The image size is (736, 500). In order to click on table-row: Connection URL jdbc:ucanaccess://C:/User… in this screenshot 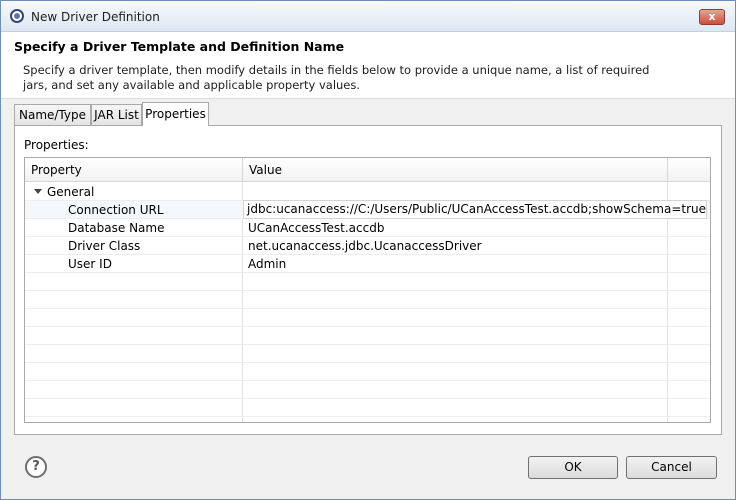, I will do `click(367, 209)`.